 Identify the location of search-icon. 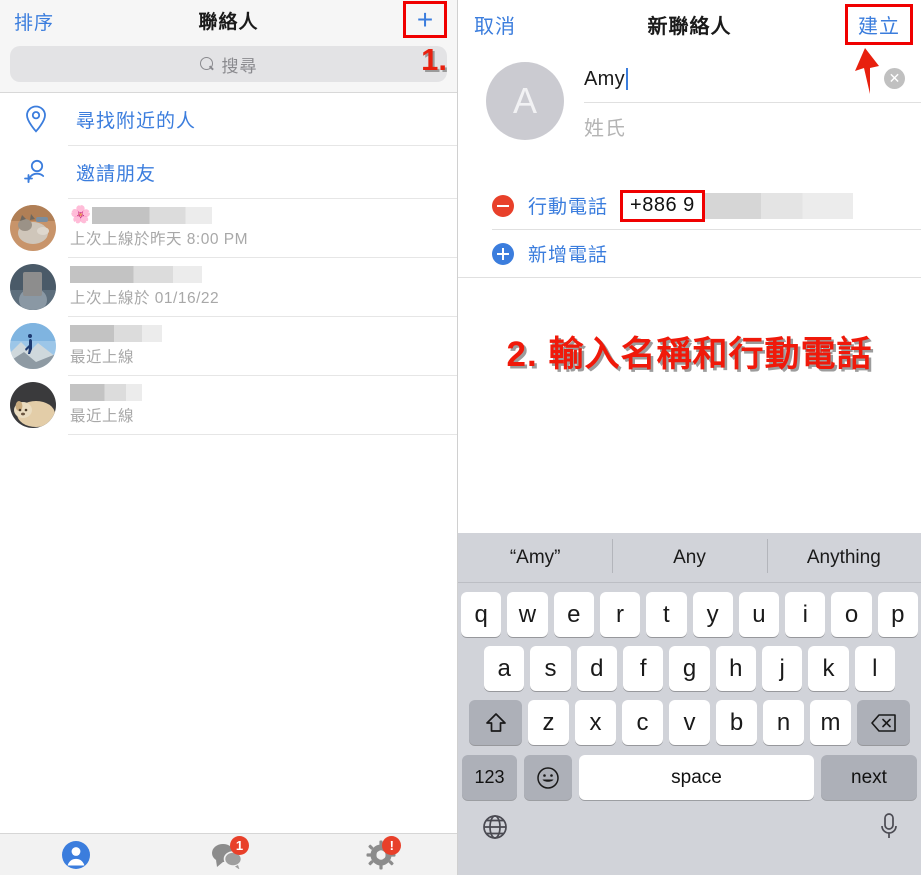
(207, 64).